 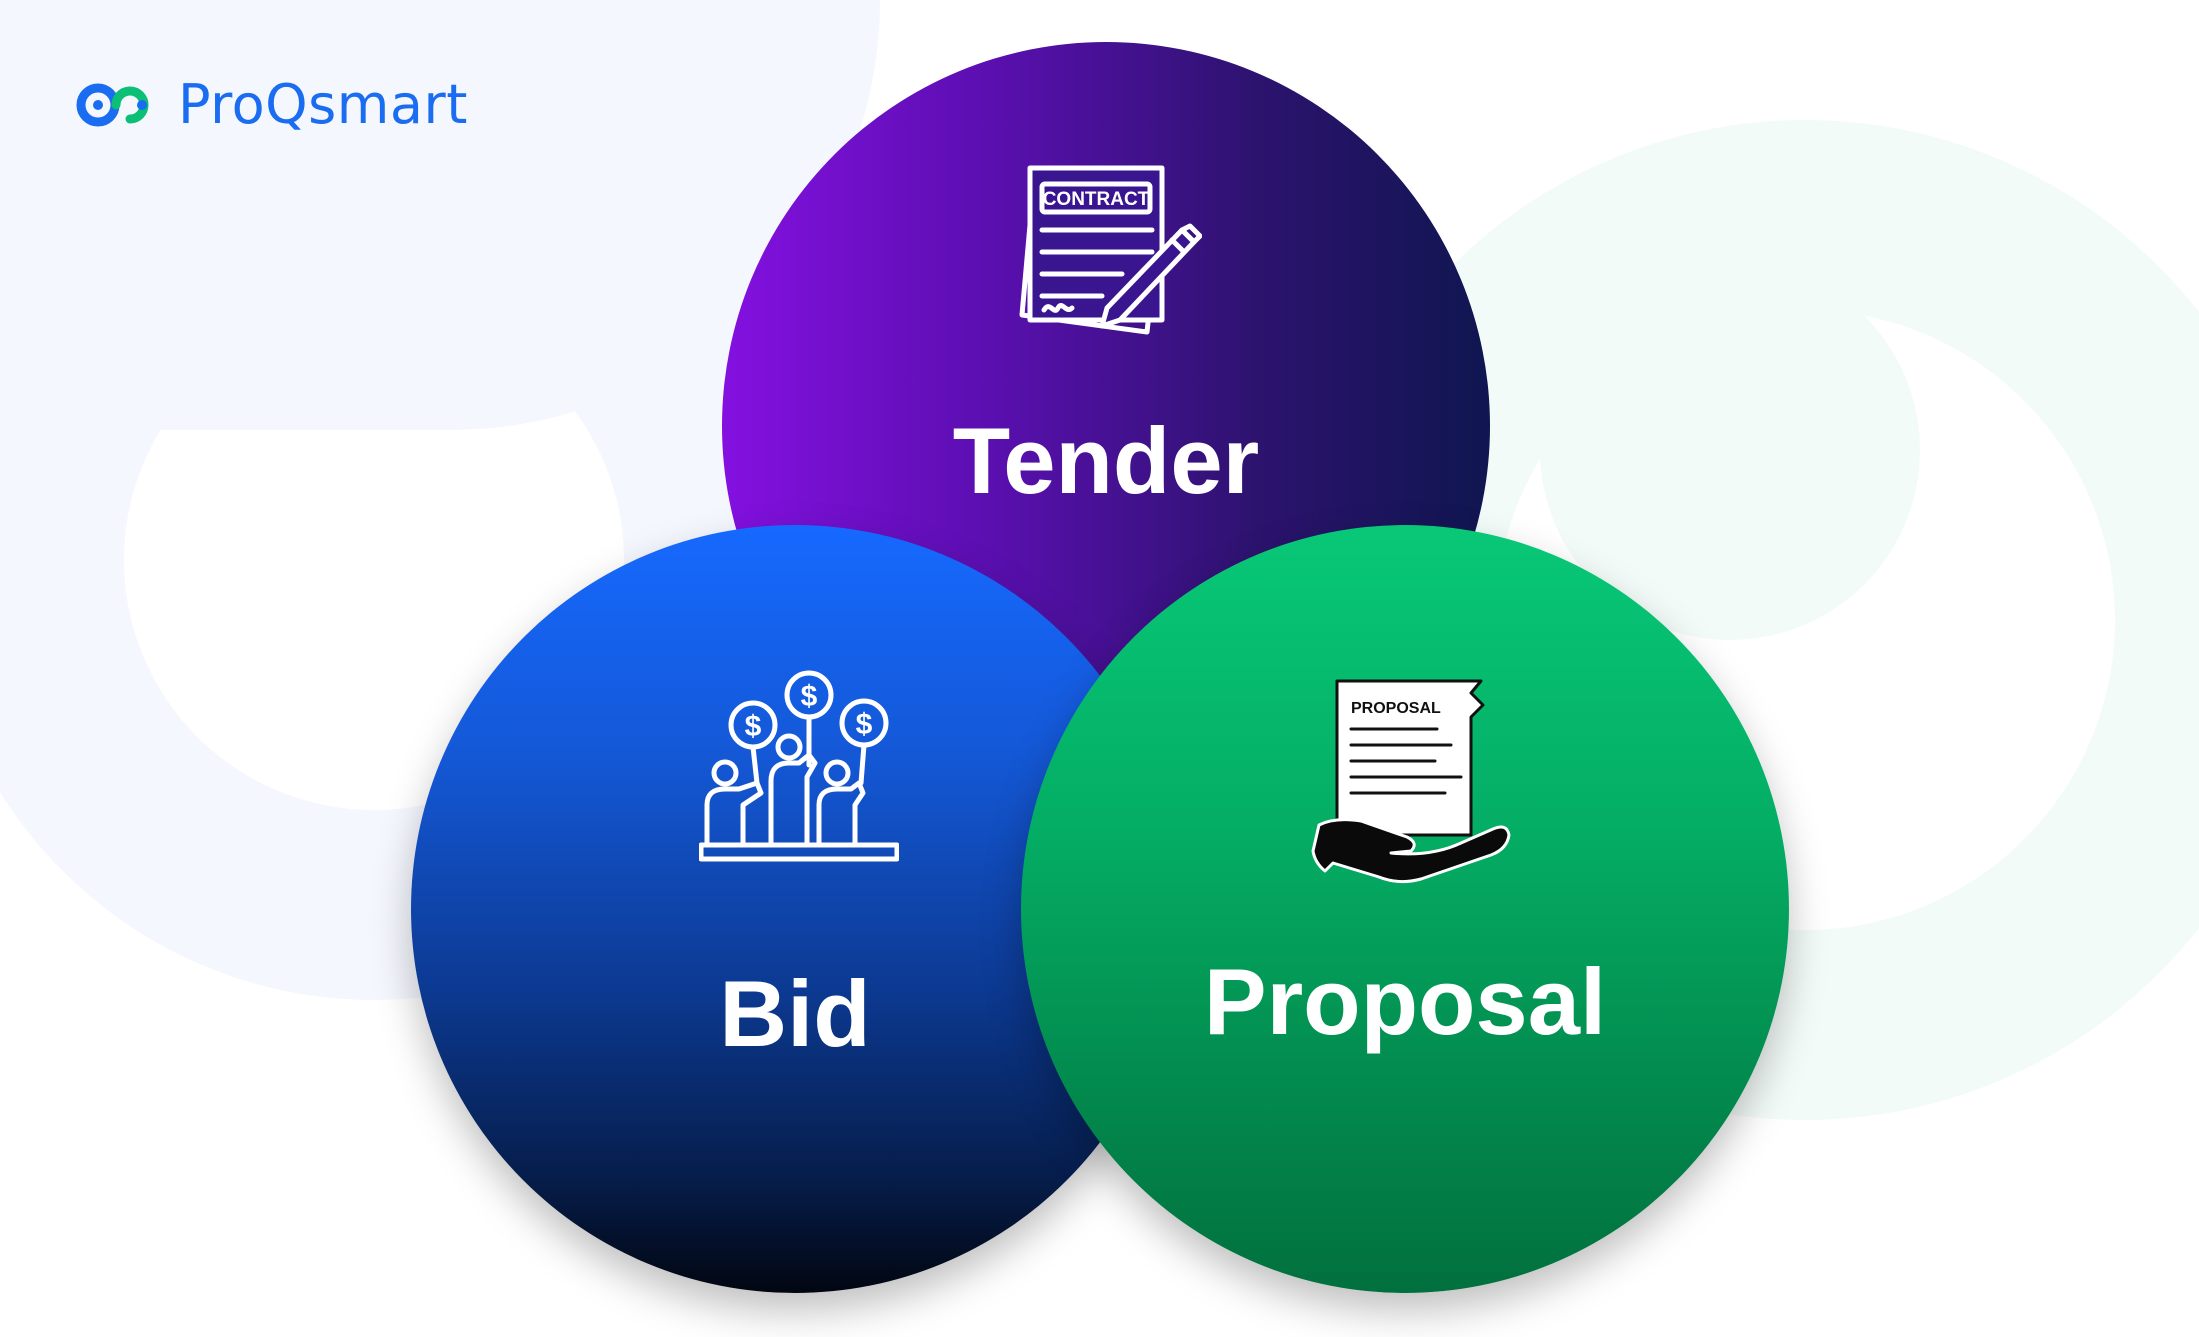 I want to click on infinity-link-icon, so click(x=112, y=105).